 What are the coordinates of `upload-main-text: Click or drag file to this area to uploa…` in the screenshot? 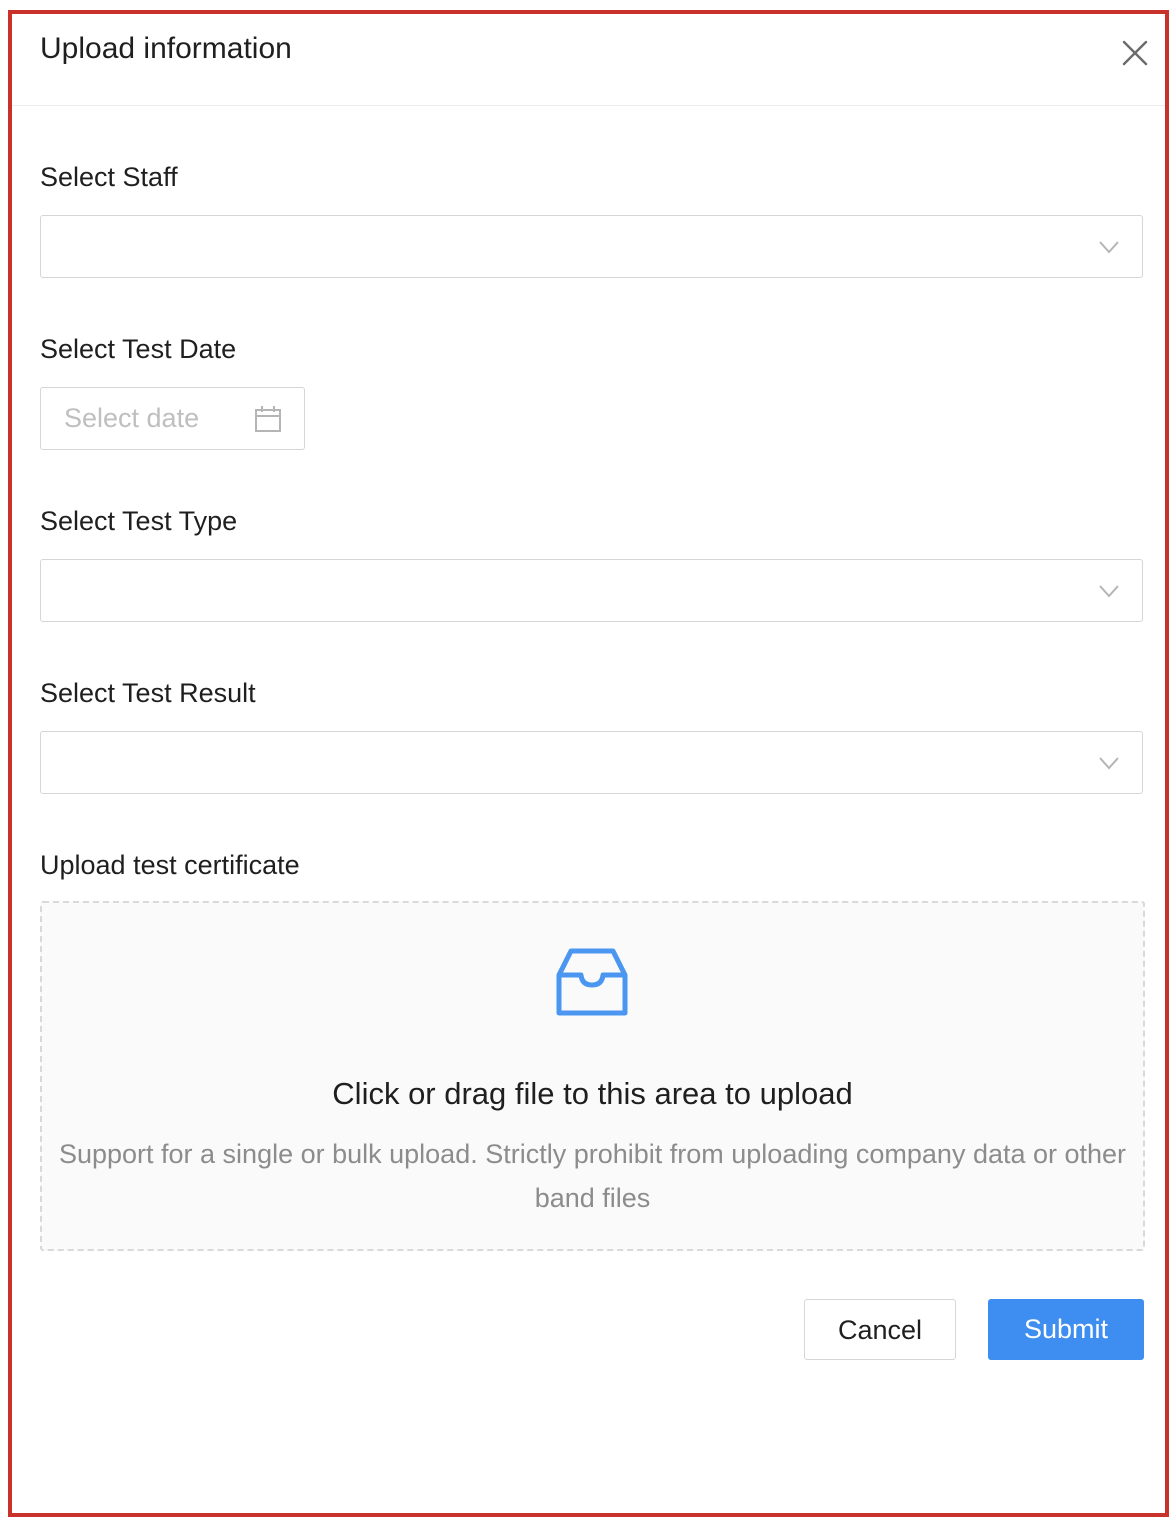 It's located at (592, 1093).